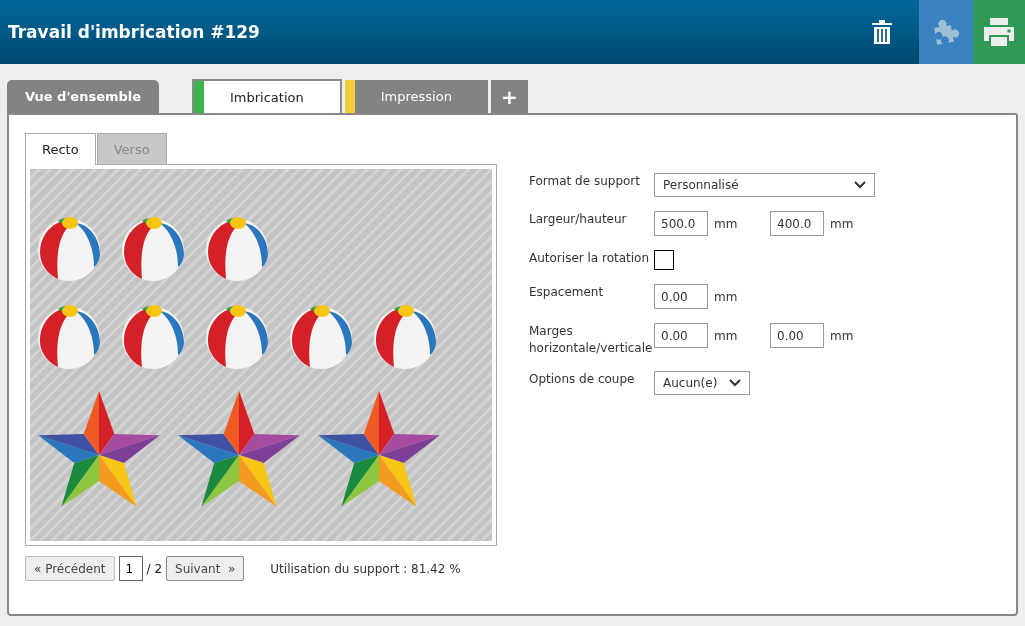 This screenshot has height=626, width=1025. Describe the element at coordinates (590, 258) in the screenshot. I see `field-label: Autoriser la rotation` at that location.